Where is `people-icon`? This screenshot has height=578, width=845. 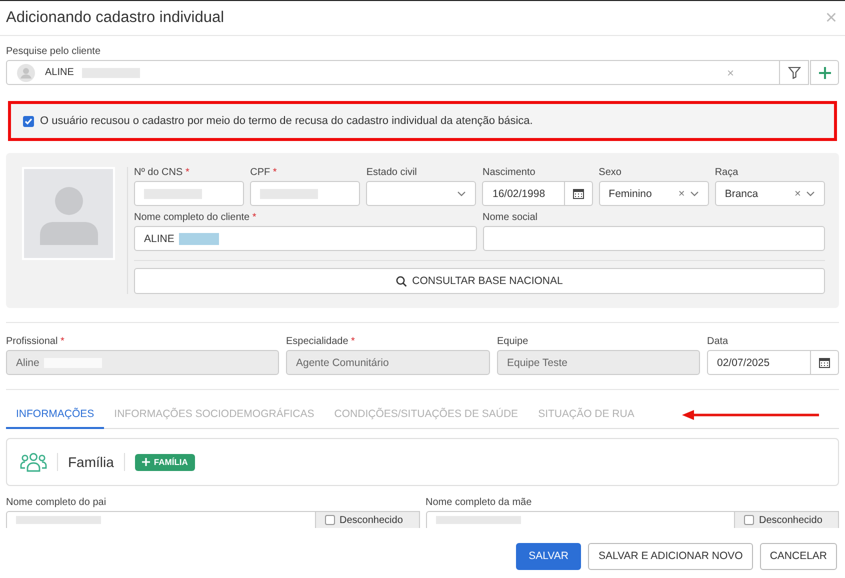 people-icon is located at coordinates (33, 462).